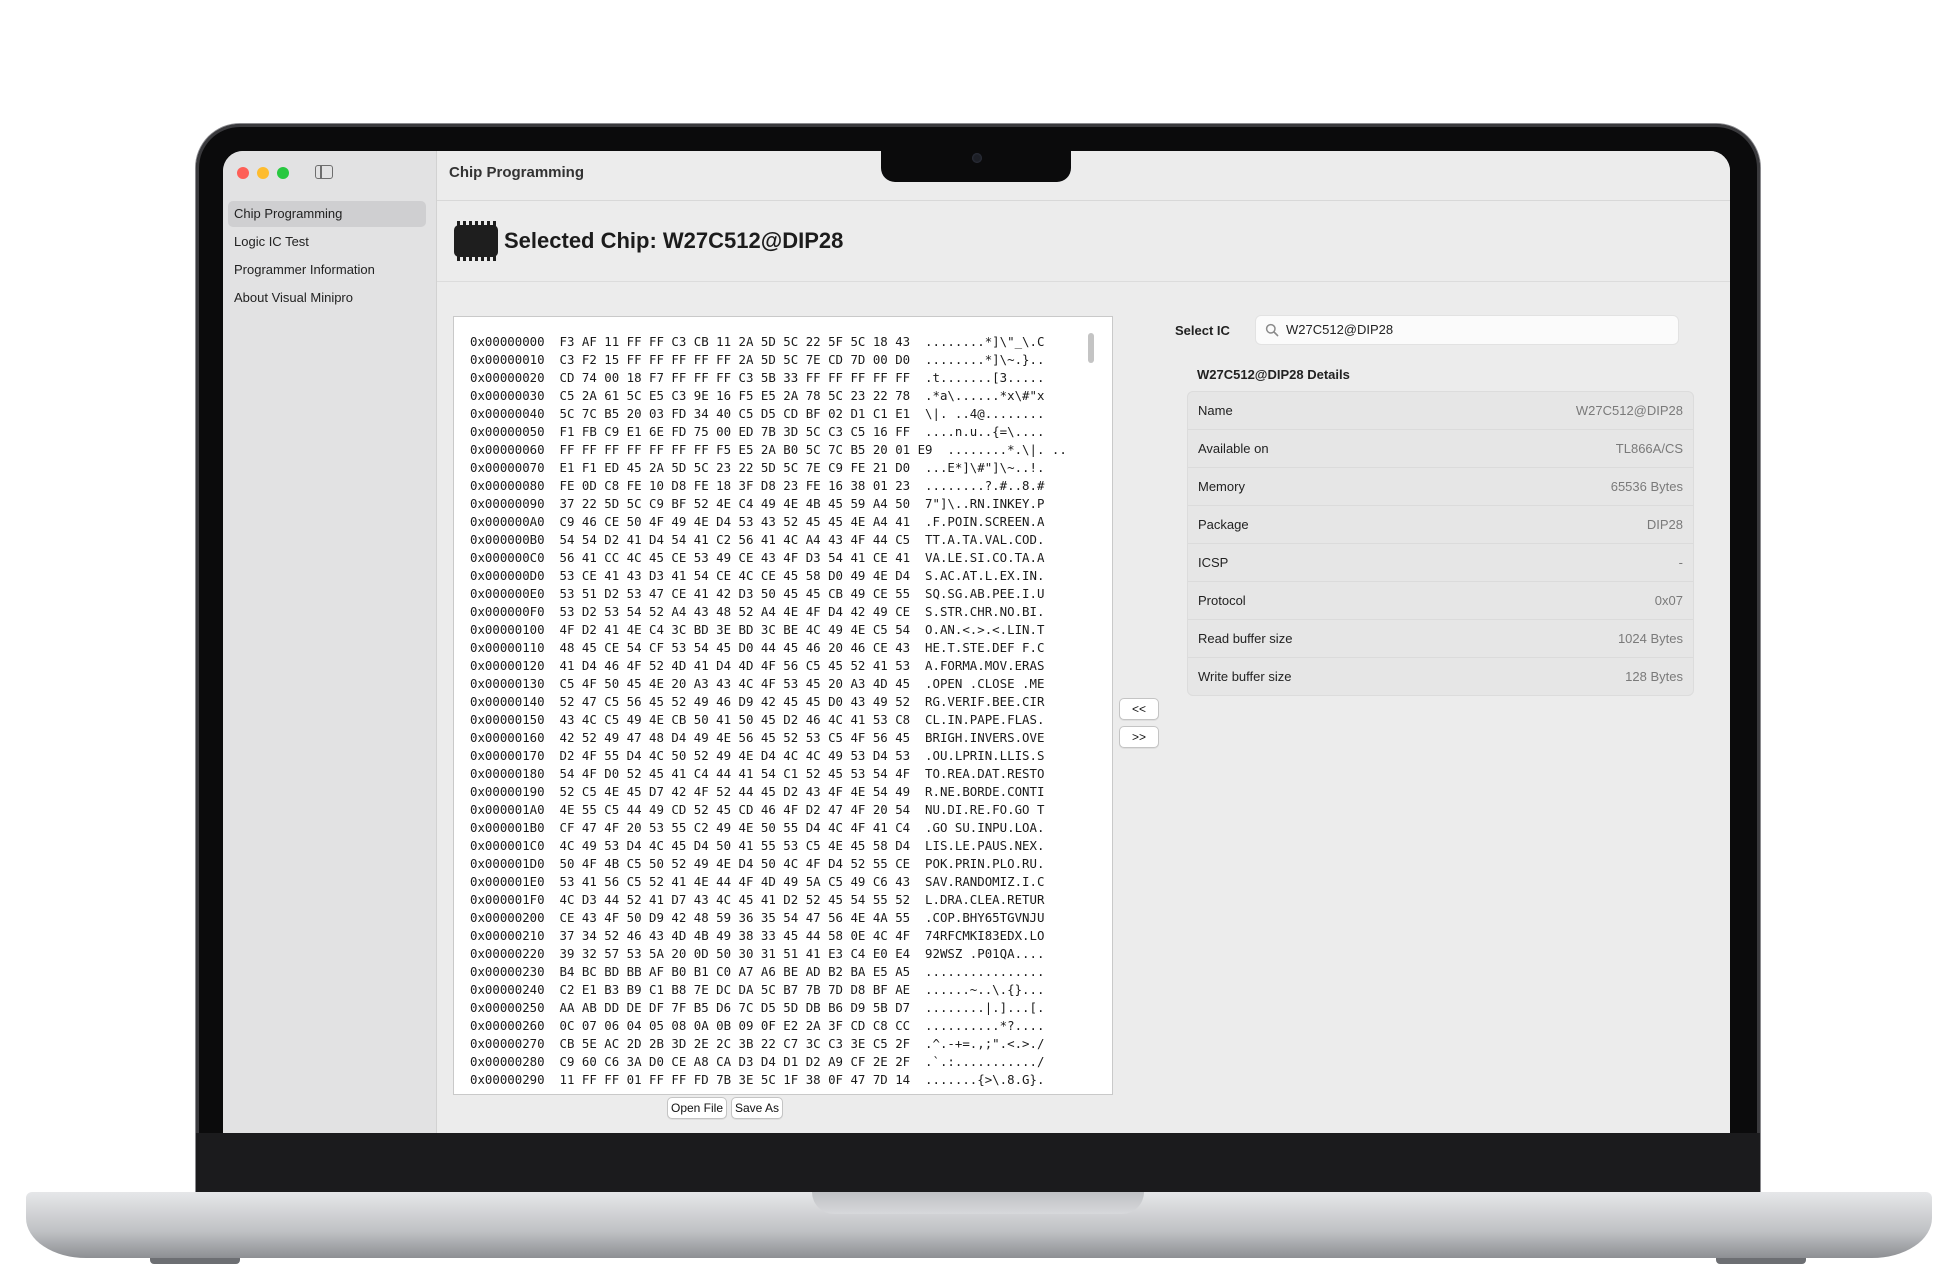 This screenshot has height=1282, width=1960. What do you see at coordinates (1139, 737) in the screenshot?
I see `next-button: >>` at bounding box center [1139, 737].